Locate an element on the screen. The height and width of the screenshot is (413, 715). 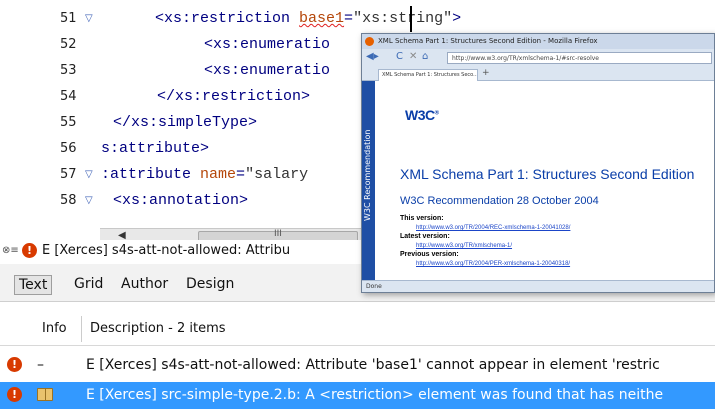
tab-text: Text is located at coordinates (33, 285).